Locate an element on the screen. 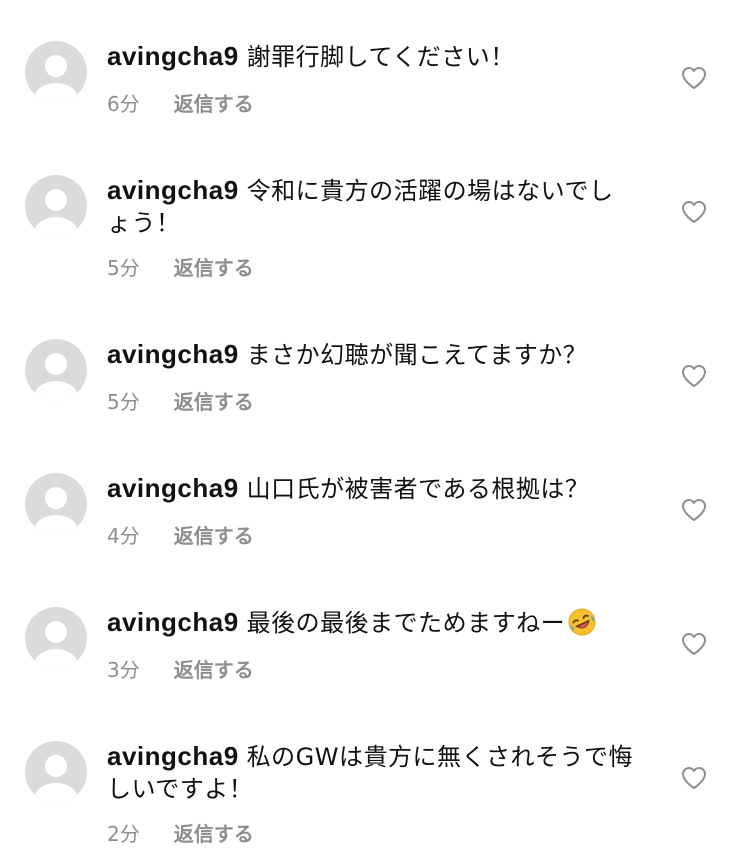 The height and width of the screenshot is (865, 750). comment-meta: 2分 返信する is located at coordinates (180, 834).